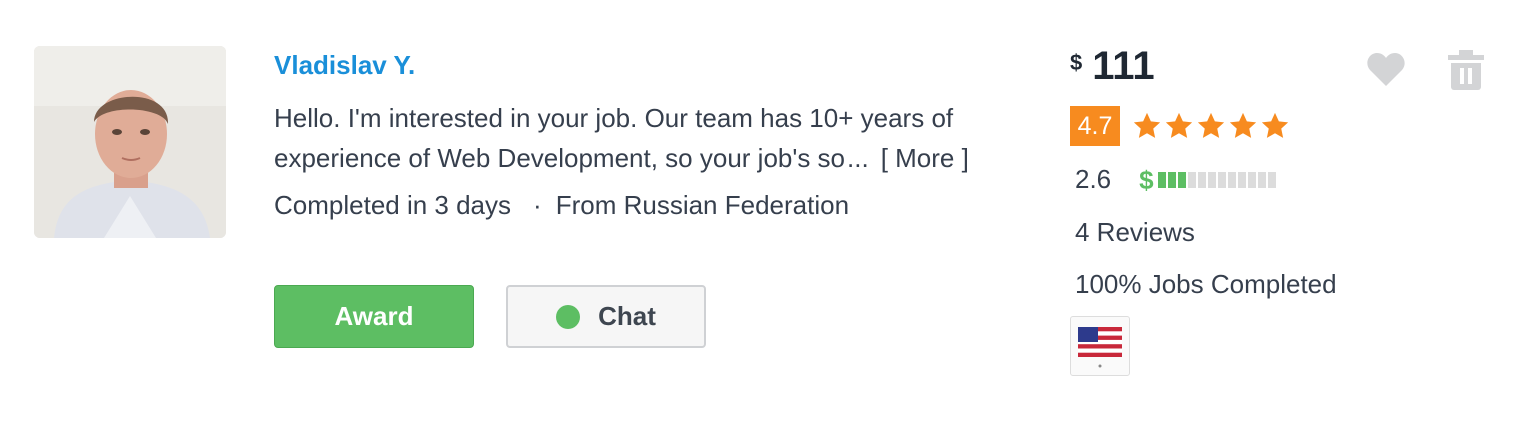 The height and width of the screenshot is (436, 1526). Describe the element at coordinates (925, 158) in the screenshot. I see `more-link: [ More ]` at that location.